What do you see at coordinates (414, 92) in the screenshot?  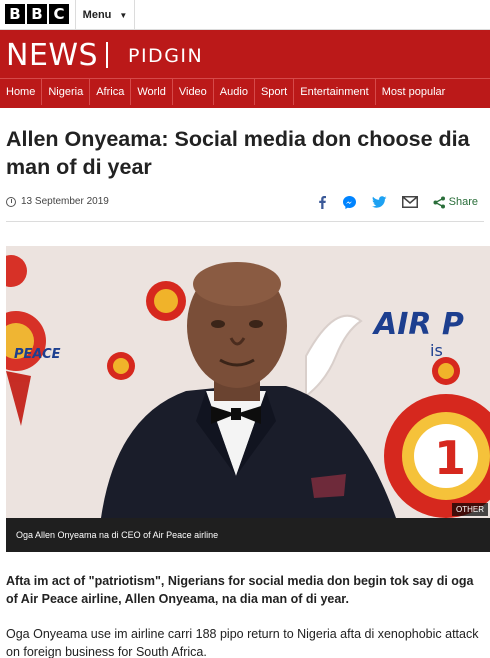 I see `nav-item-most-popular: Most popular` at bounding box center [414, 92].